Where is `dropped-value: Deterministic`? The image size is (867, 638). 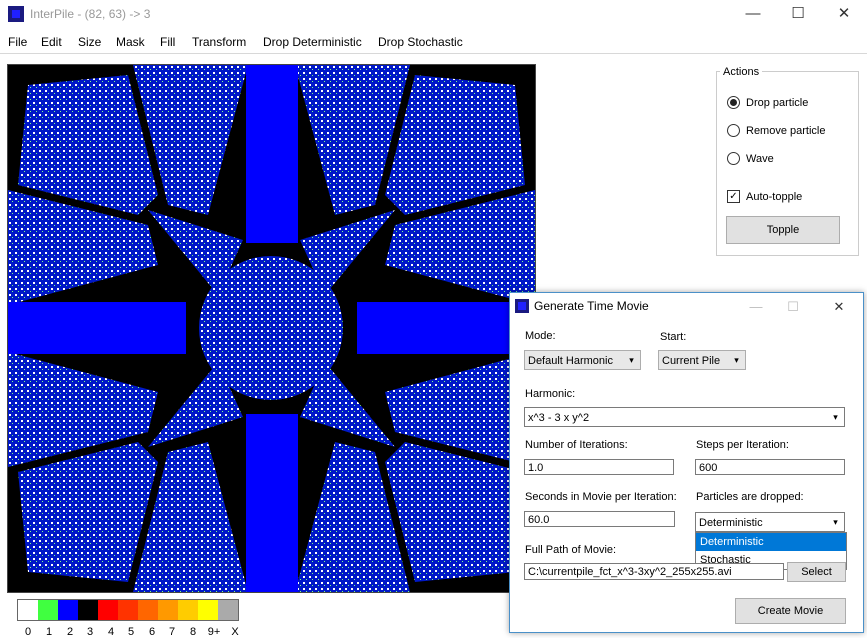
dropped-value: Deterministic is located at coordinates (731, 523).